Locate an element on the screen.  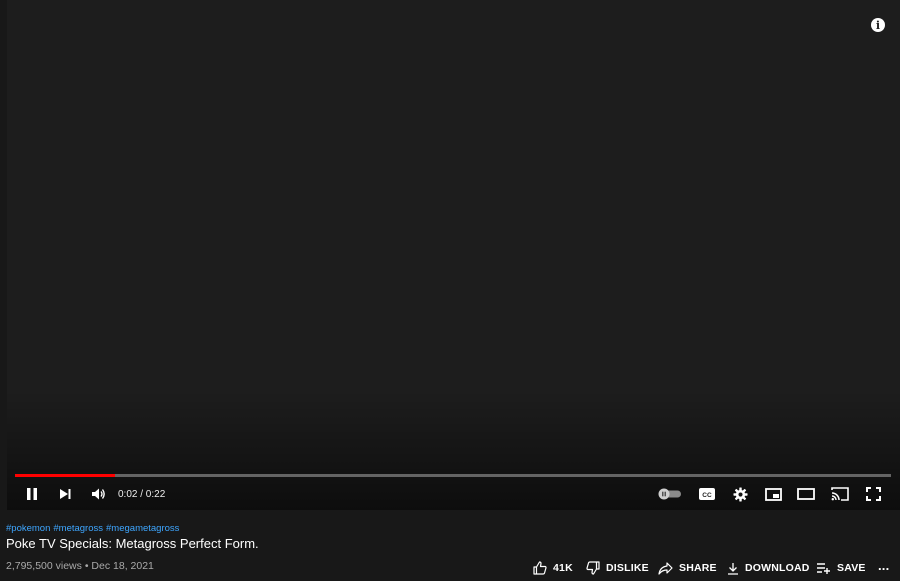
volume-button is located at coordinates (98, 494).